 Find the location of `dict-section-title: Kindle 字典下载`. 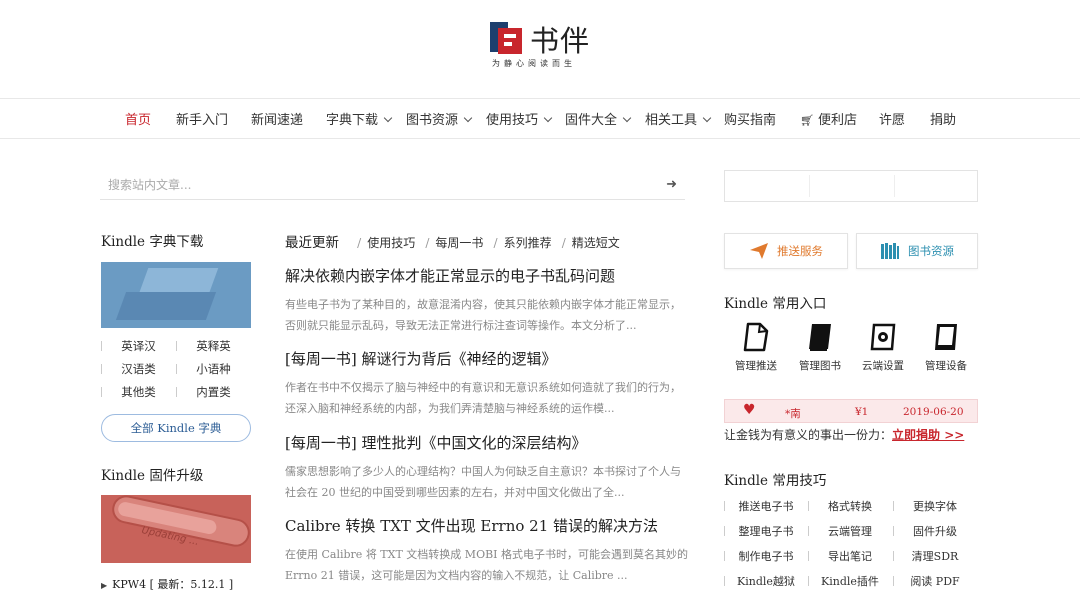

dict-section-title: Kindle 字典下载 is located at coordinates (152, 242).